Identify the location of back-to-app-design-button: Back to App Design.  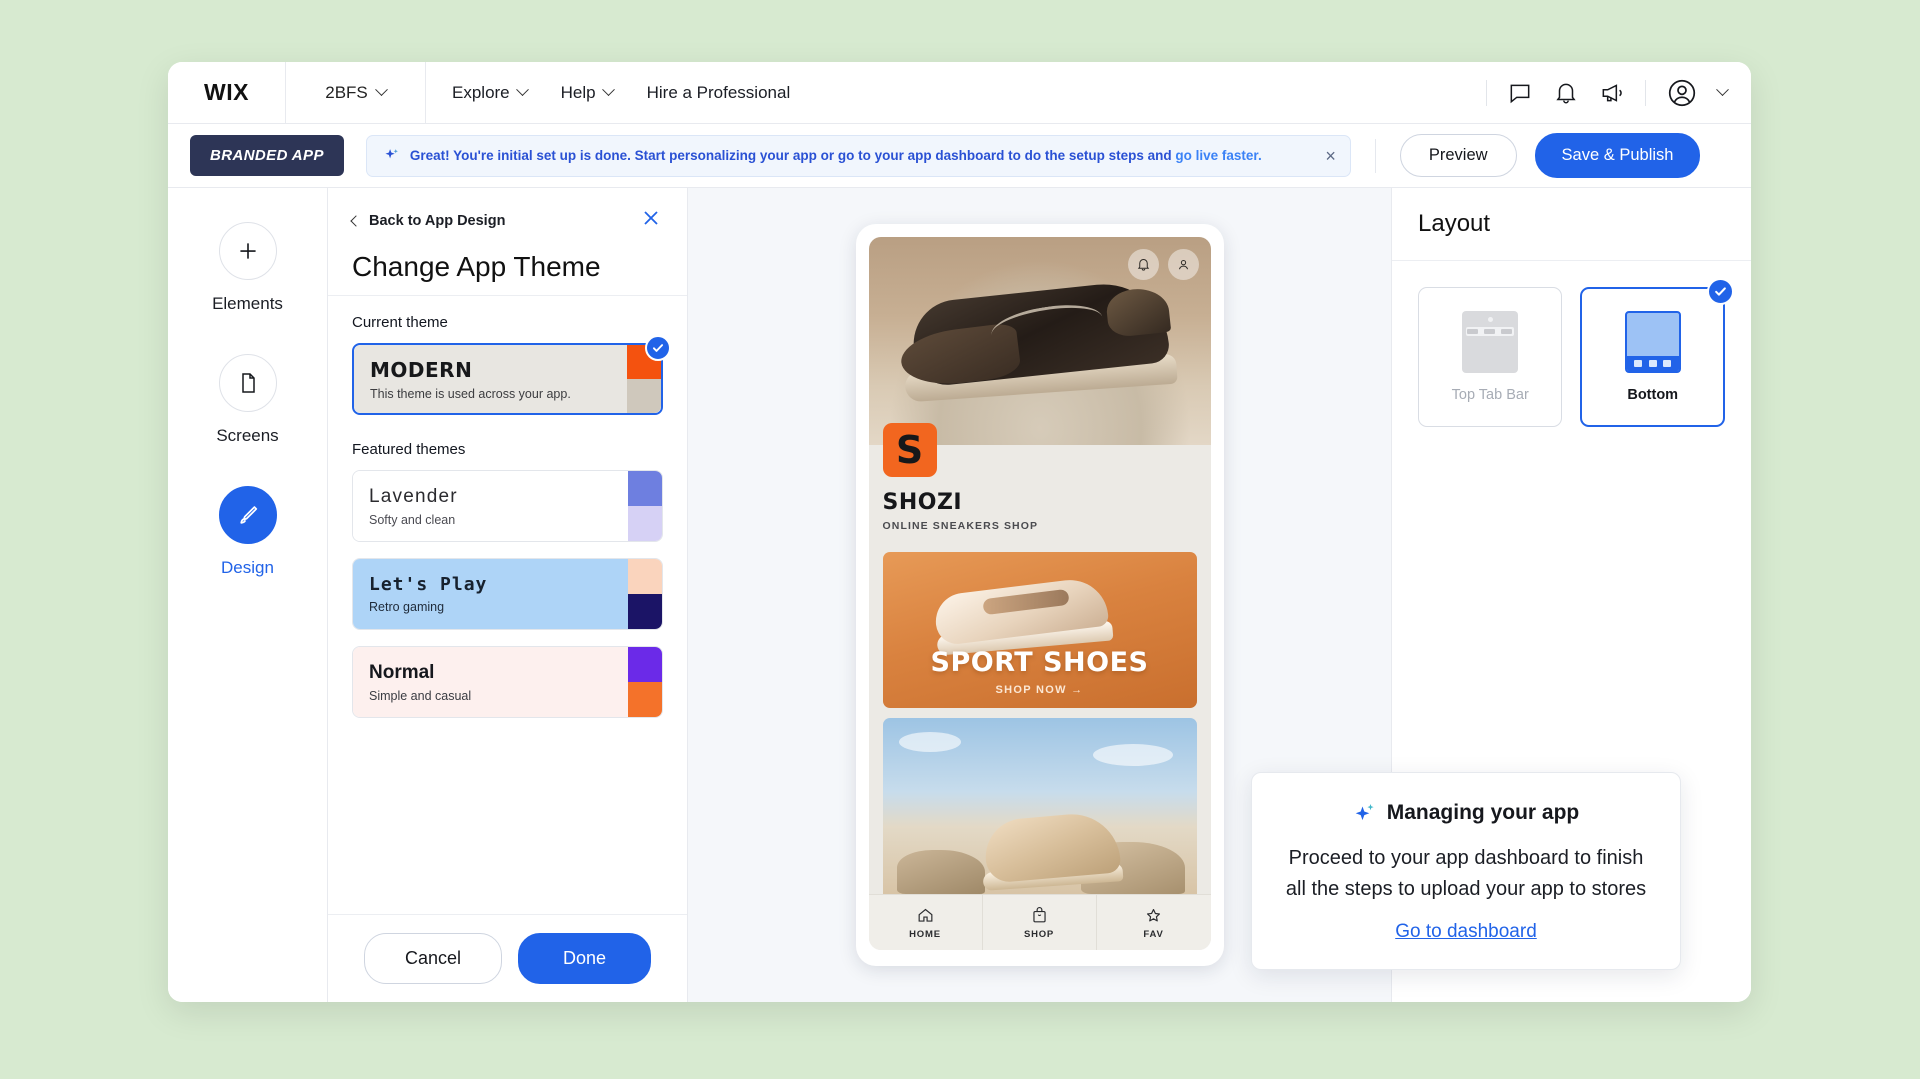
(428, 220).